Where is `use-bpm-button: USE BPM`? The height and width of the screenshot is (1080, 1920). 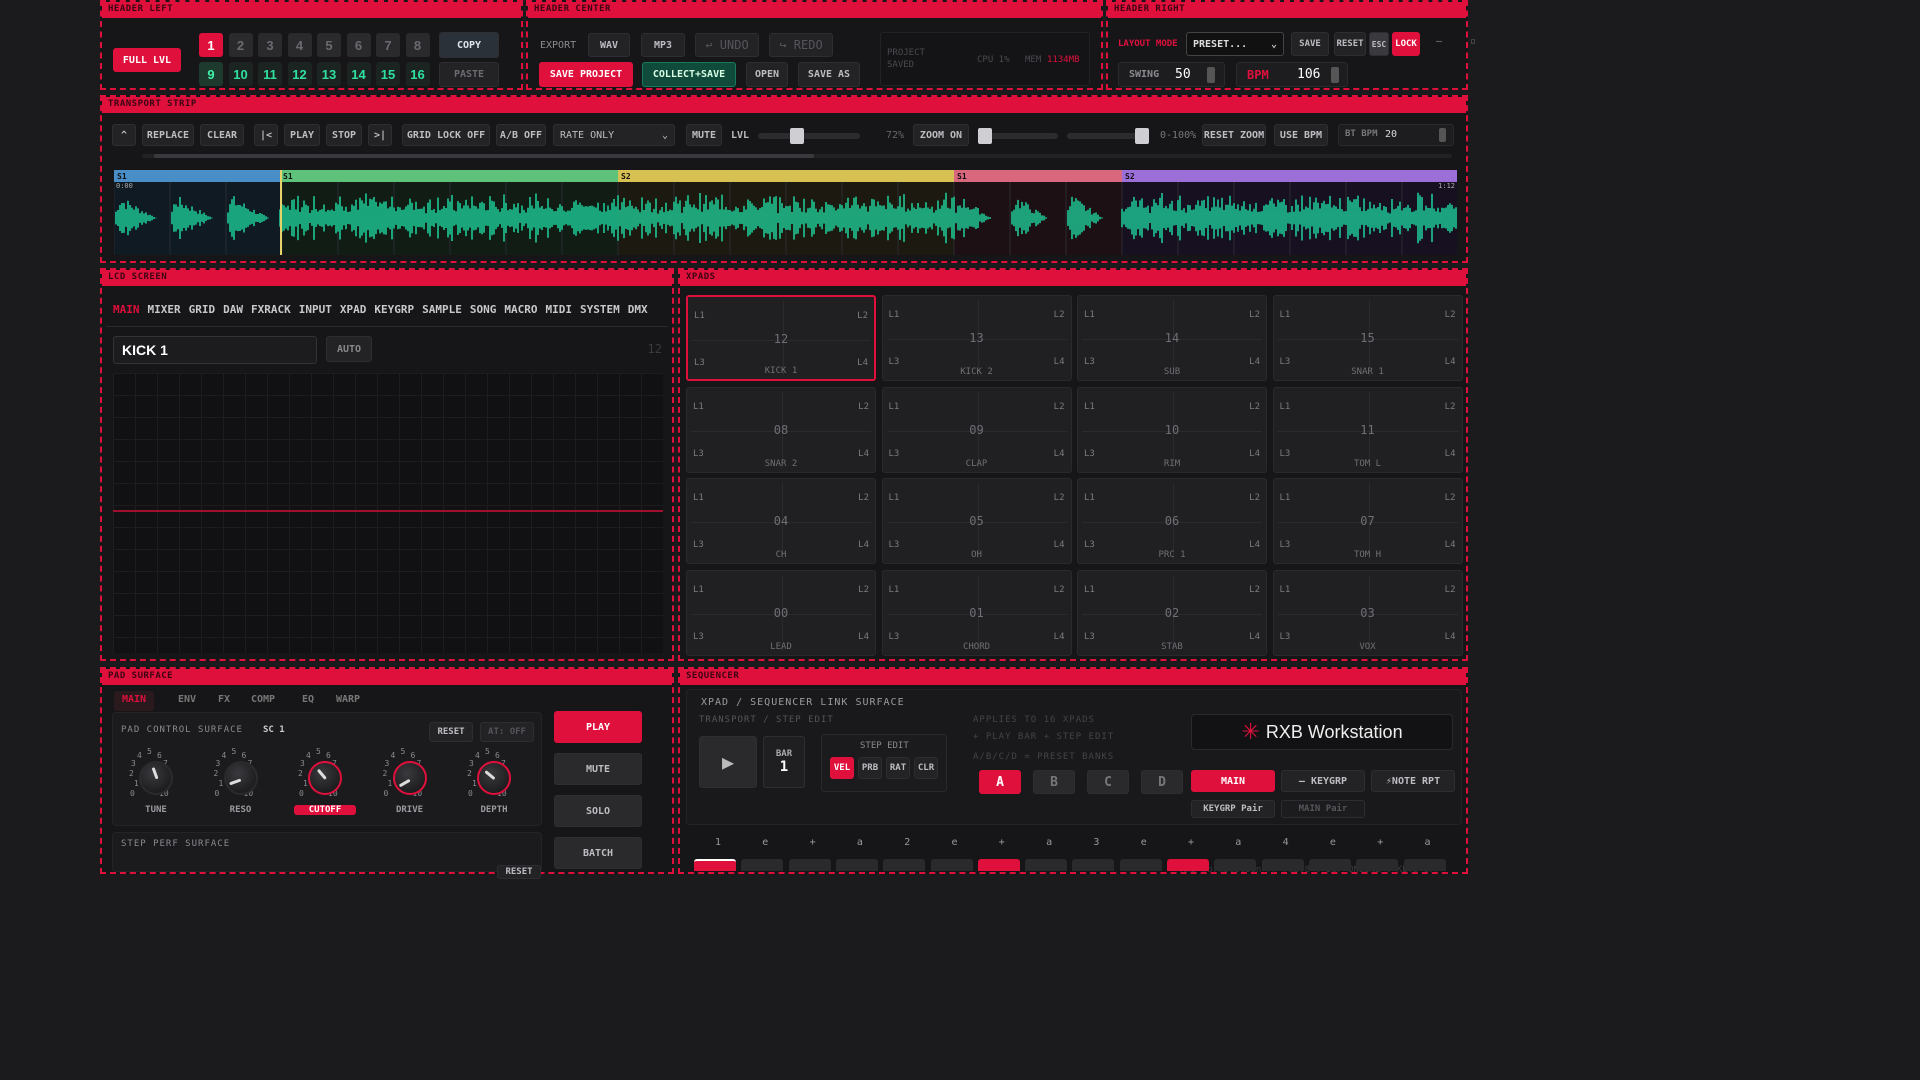 use-bpm-button: USE BPM is located at coordinates (1301, 135).